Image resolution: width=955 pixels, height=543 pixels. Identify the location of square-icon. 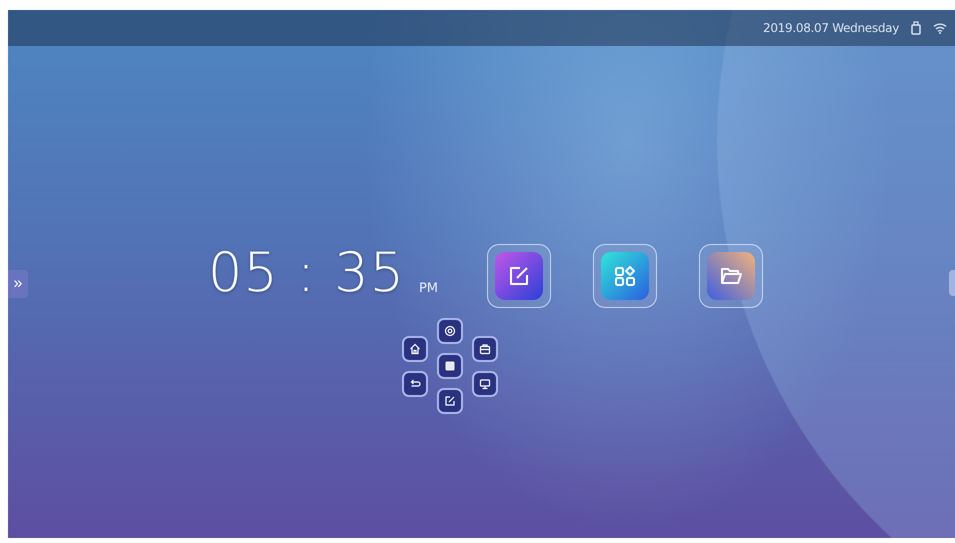
(450, 366).